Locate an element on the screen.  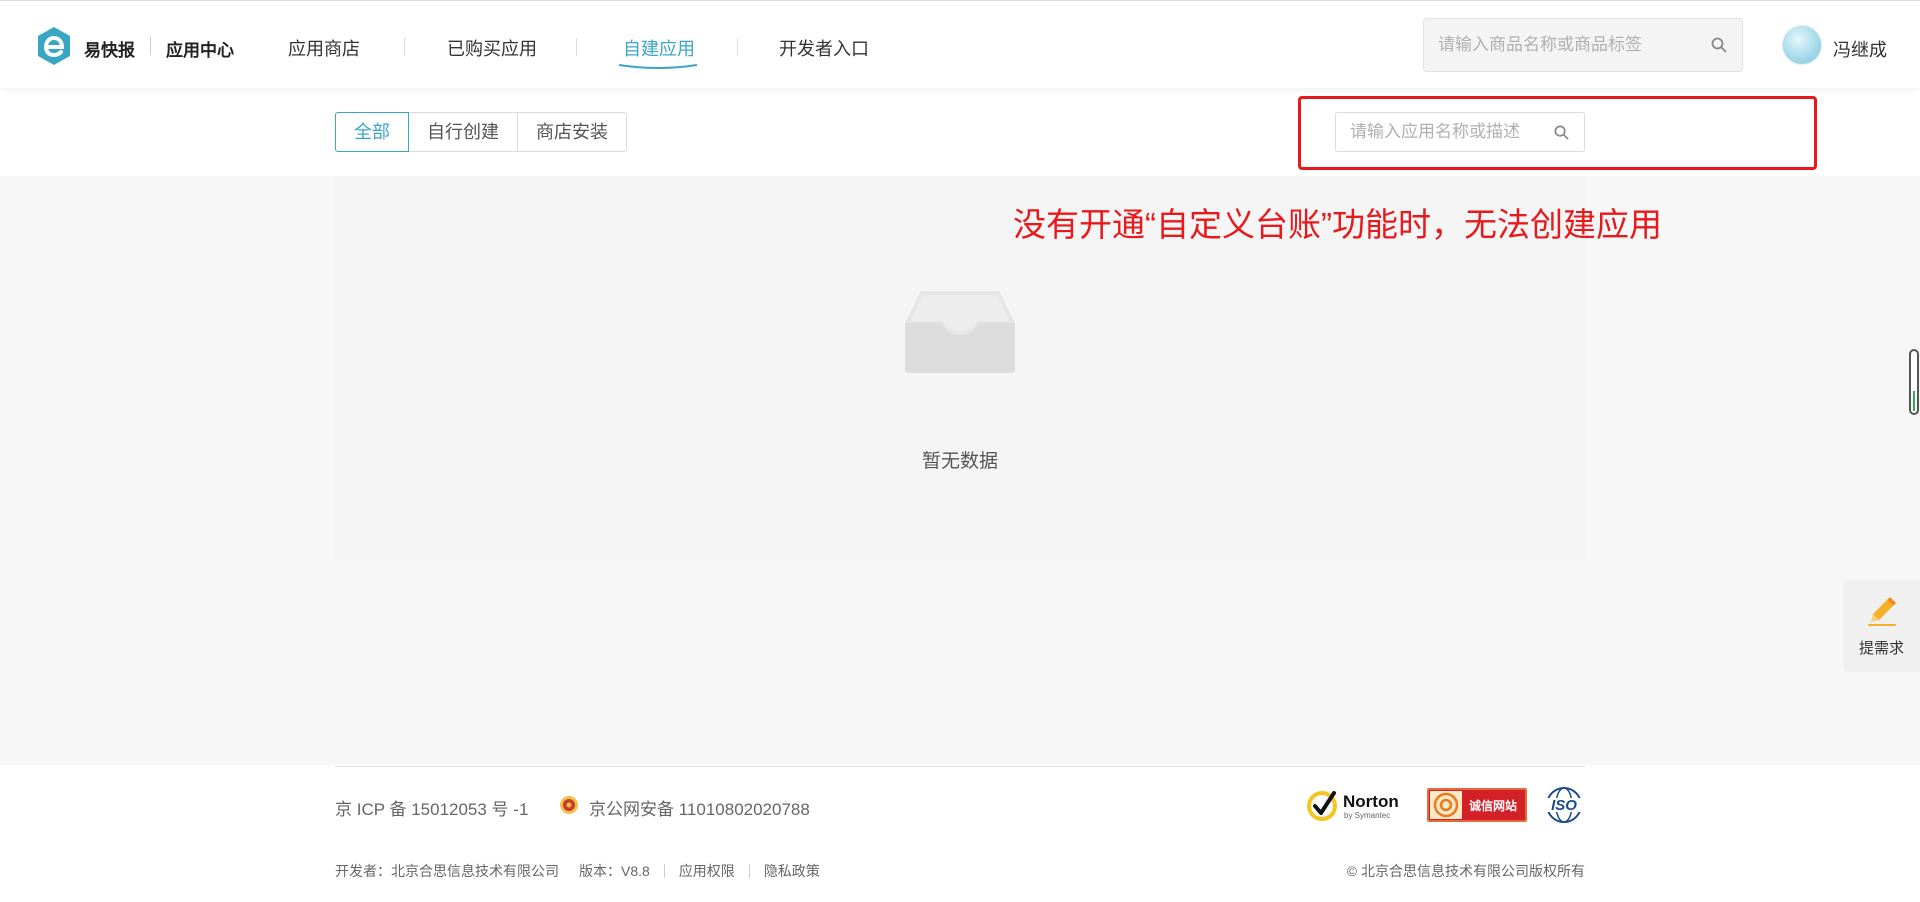
norton-badge: Norton by Symantec is located at coordinates (1355, 806).